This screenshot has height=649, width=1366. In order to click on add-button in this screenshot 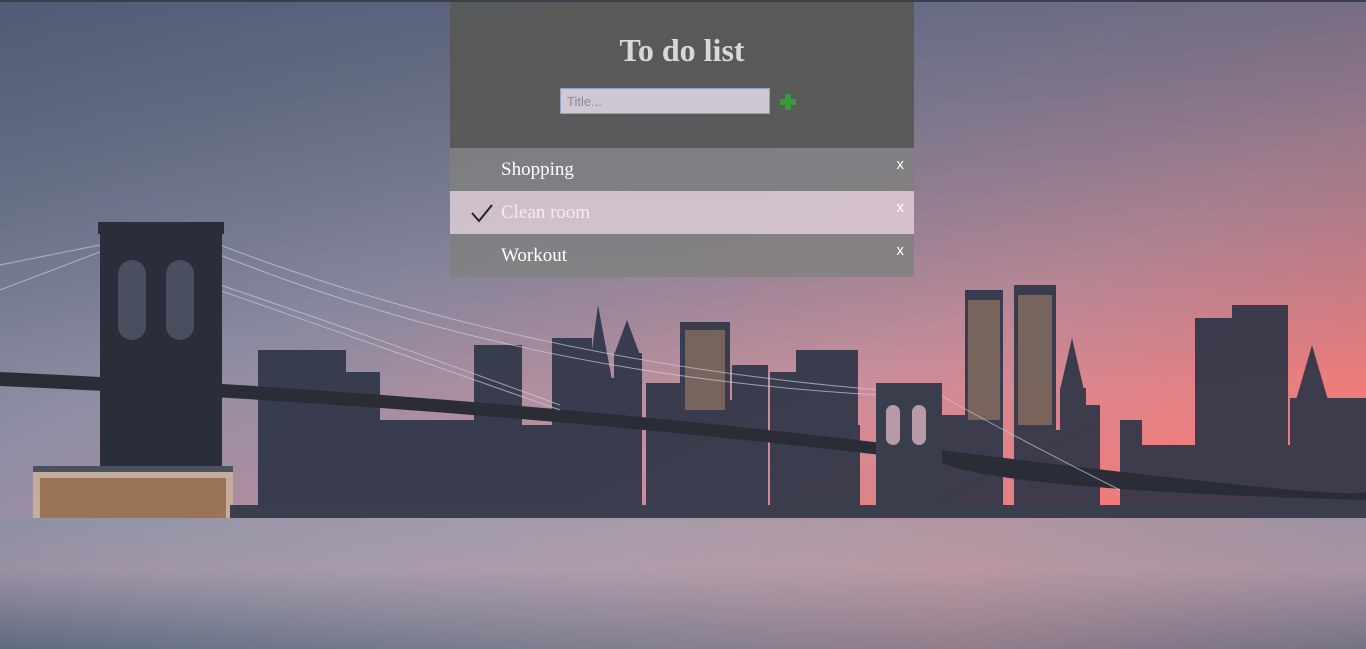, I will do `click(788, 102)`.